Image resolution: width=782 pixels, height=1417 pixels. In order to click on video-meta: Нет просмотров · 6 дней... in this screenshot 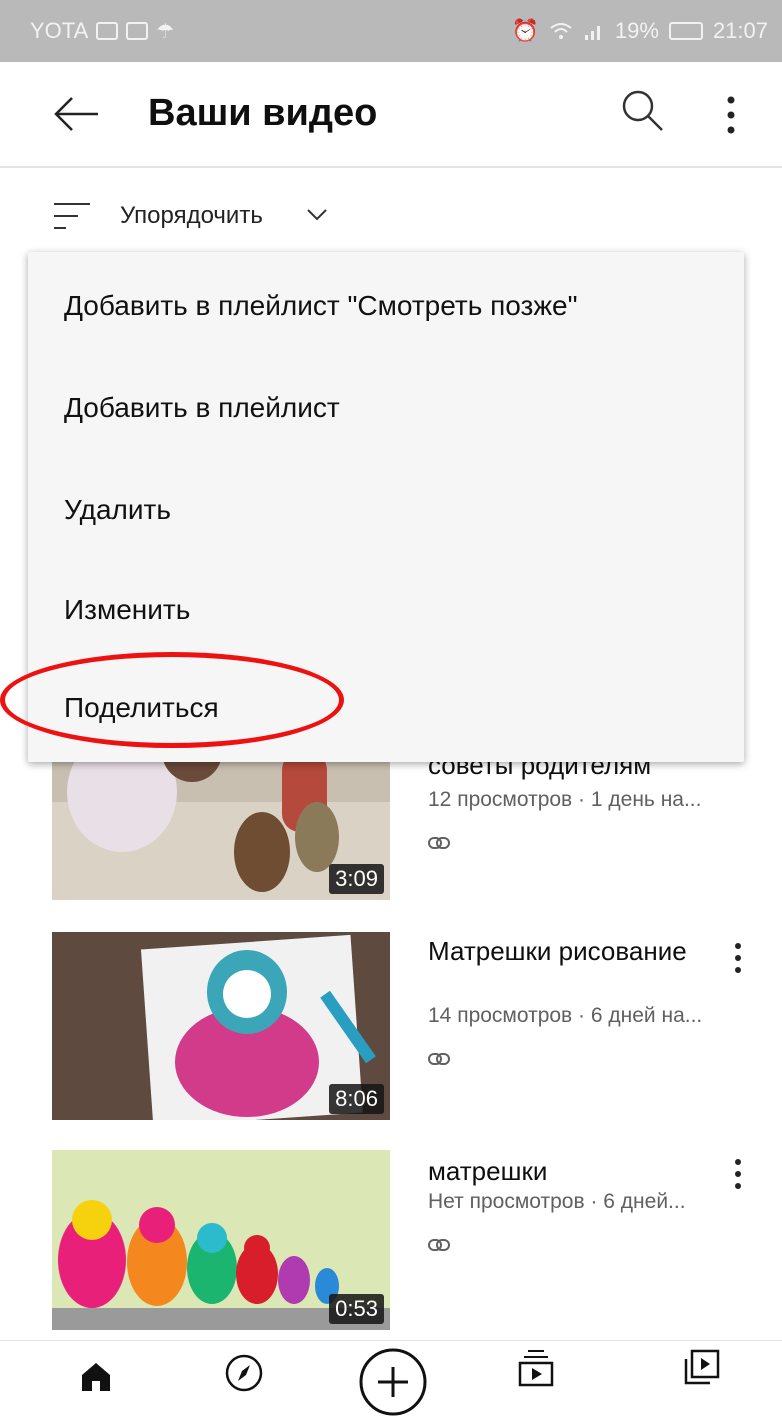, I will do `click(557, 1201)`.